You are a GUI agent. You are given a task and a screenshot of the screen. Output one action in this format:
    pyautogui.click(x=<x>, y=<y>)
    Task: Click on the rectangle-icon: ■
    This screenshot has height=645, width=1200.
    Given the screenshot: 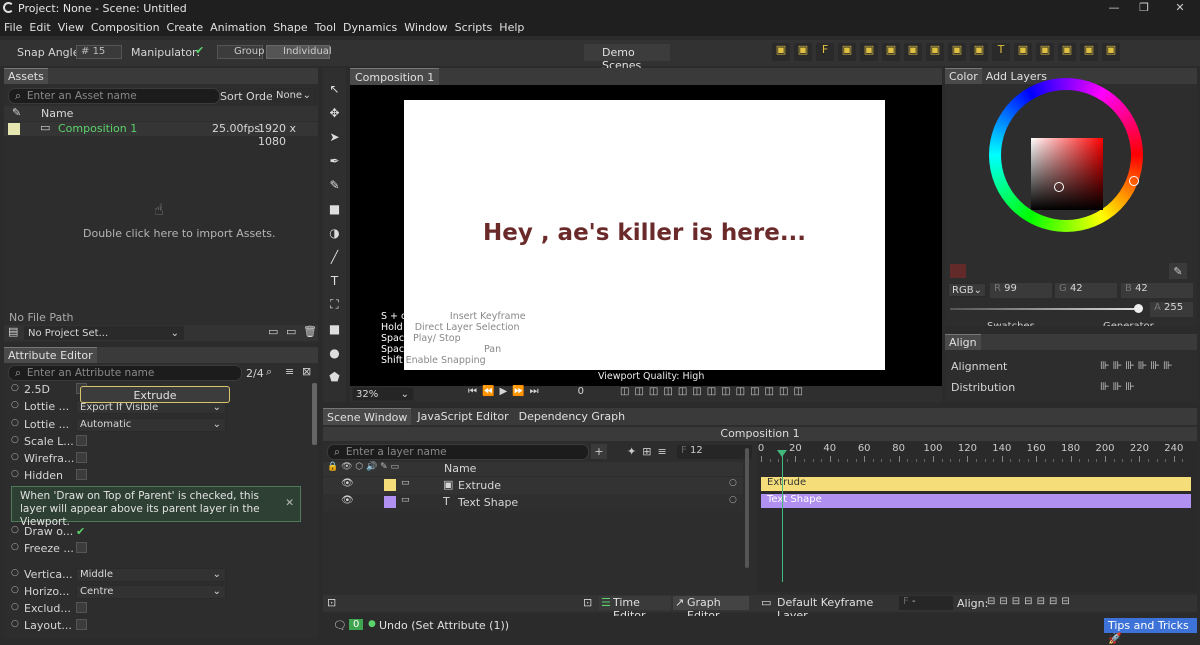 What is the action you would take?
    pyautogui.click(x=335, y=328)
    